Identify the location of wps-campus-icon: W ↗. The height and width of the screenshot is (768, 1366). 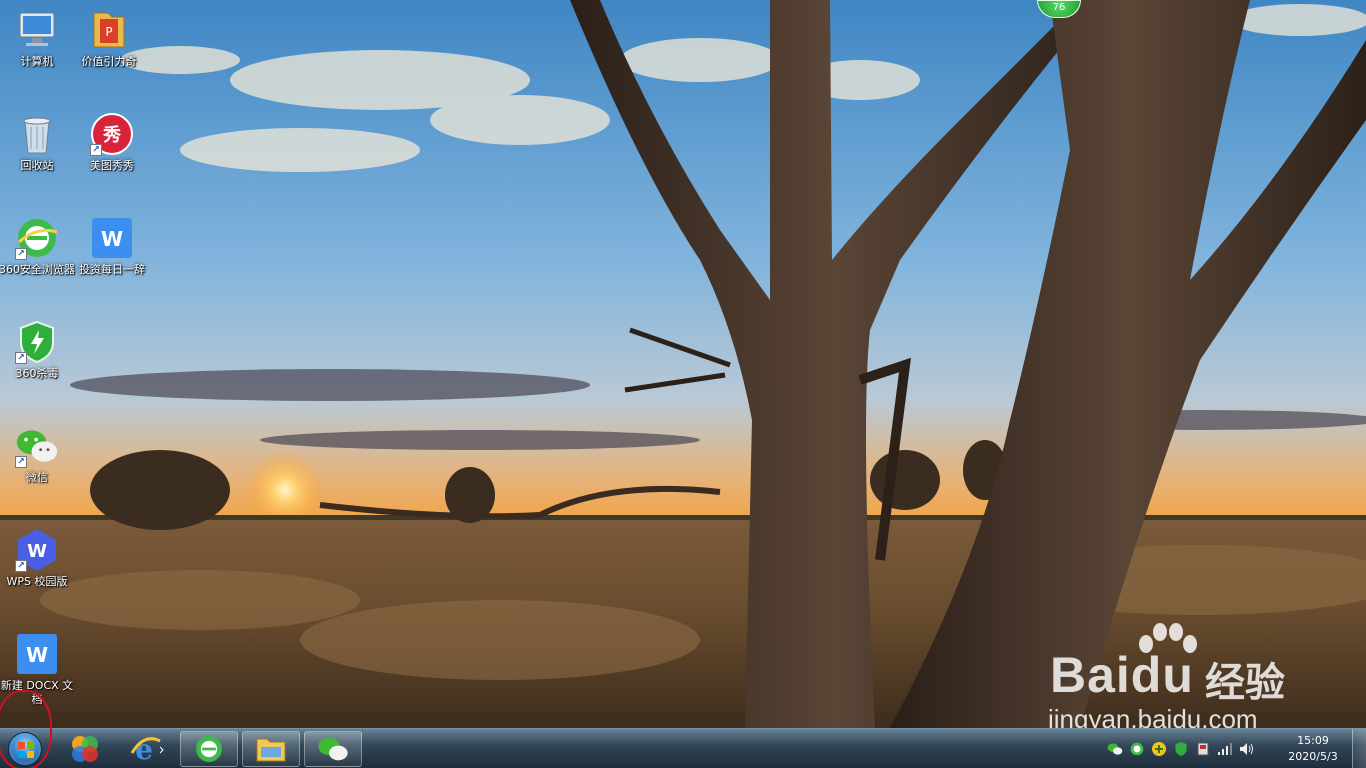
(37, 550).